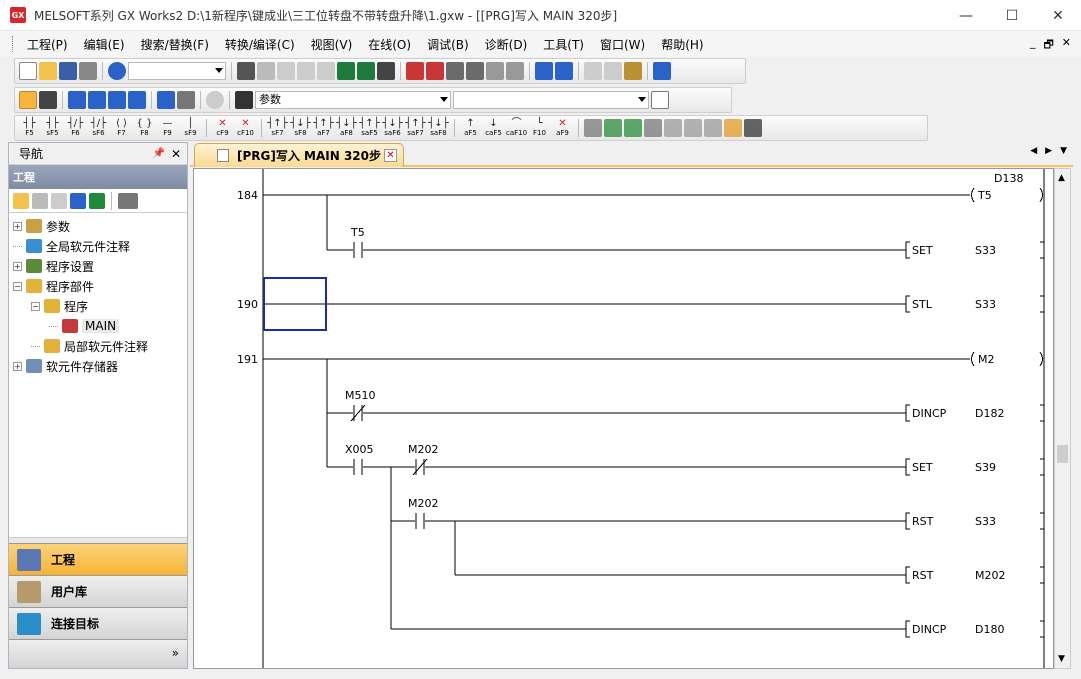  Describe the element at coordinates (59, 200) in the screenshot. I see `paste-data-icon` at that location.